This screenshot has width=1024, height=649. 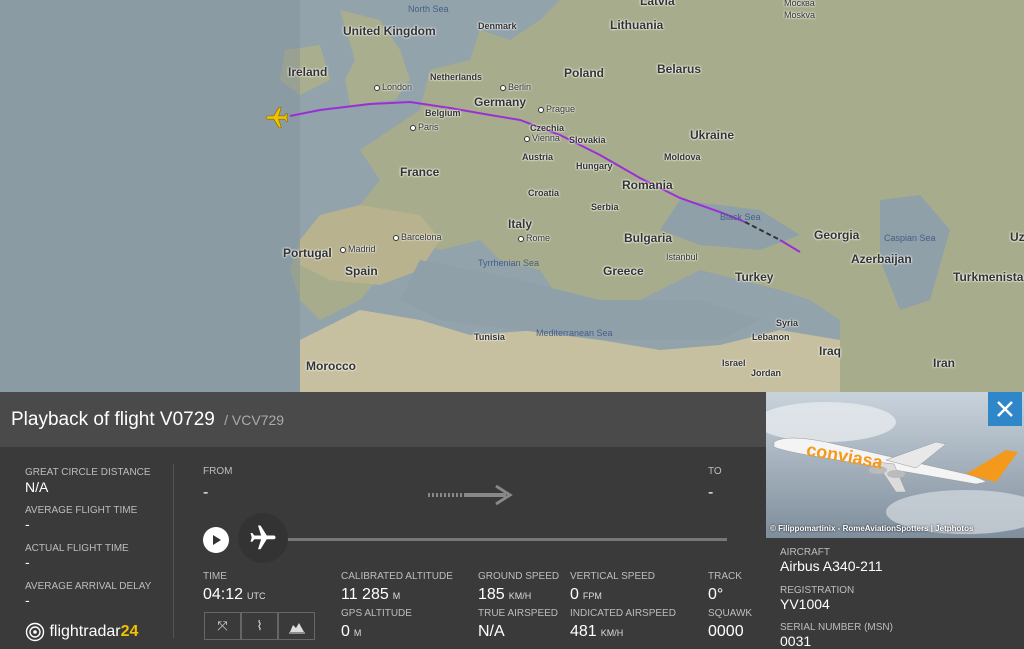 What do you see at coordinates (215, 576) in the screenshot?
I see `time-label: TIME` at bounding box center [215, 576].